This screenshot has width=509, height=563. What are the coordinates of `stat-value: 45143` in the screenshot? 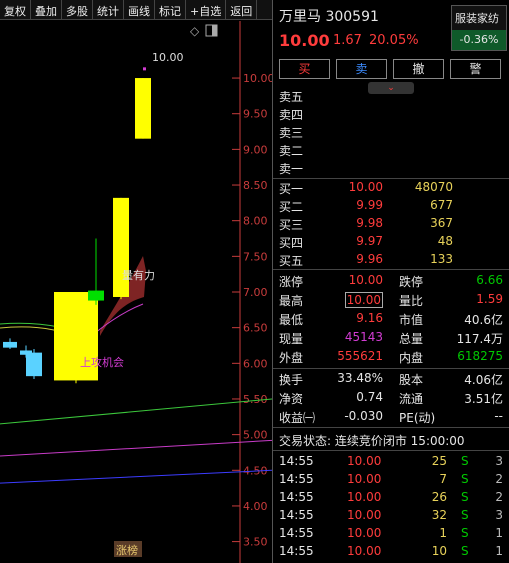 It's located at (363, 337).